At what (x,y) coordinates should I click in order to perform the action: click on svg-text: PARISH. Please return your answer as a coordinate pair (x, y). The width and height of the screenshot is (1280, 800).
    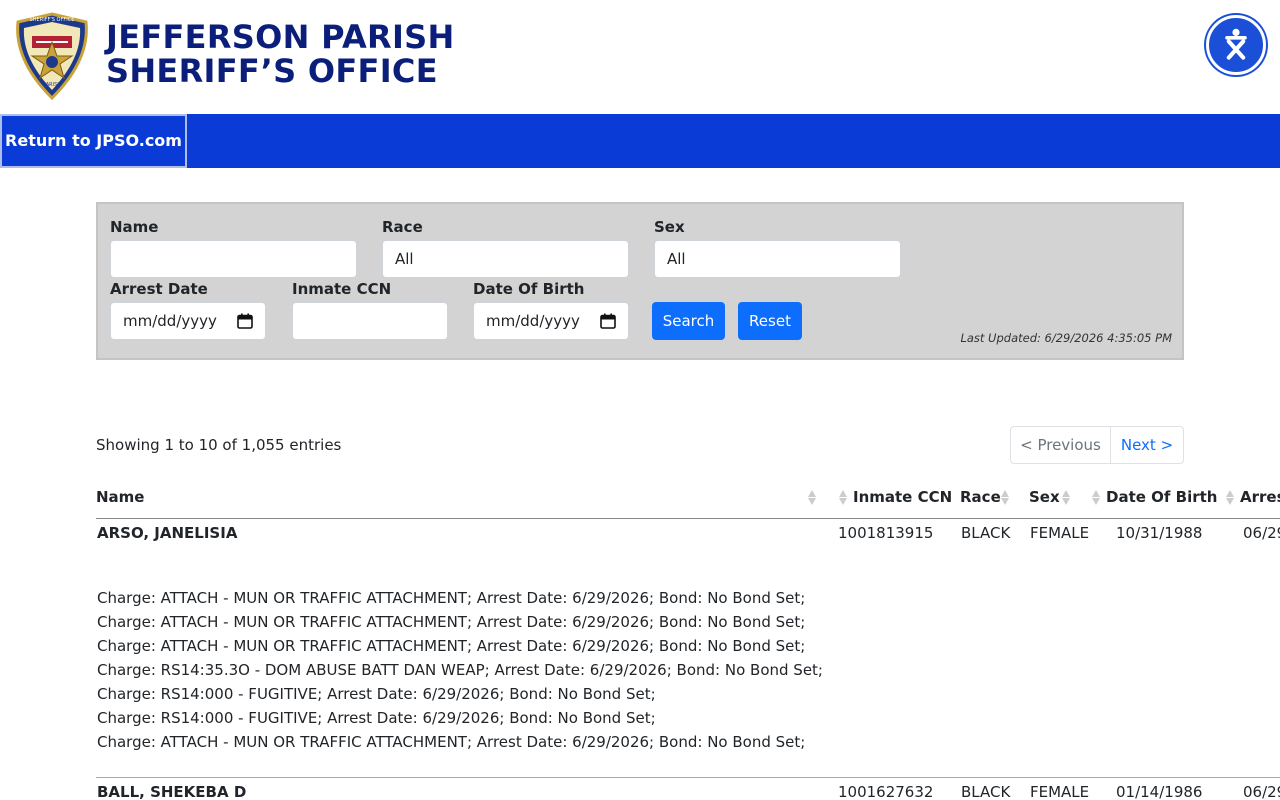
    Looking at the image, I should click on (52, 85).